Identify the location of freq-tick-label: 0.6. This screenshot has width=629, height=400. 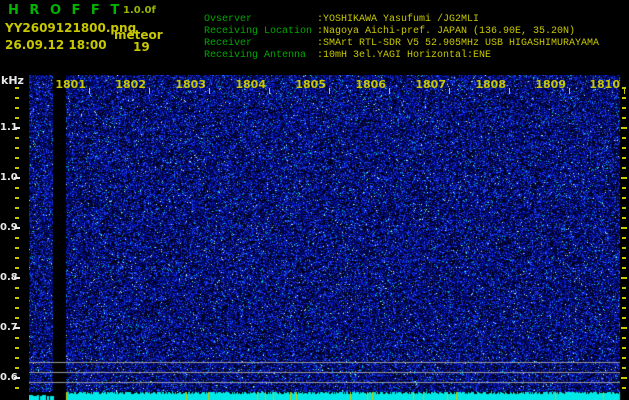
(9, 377).